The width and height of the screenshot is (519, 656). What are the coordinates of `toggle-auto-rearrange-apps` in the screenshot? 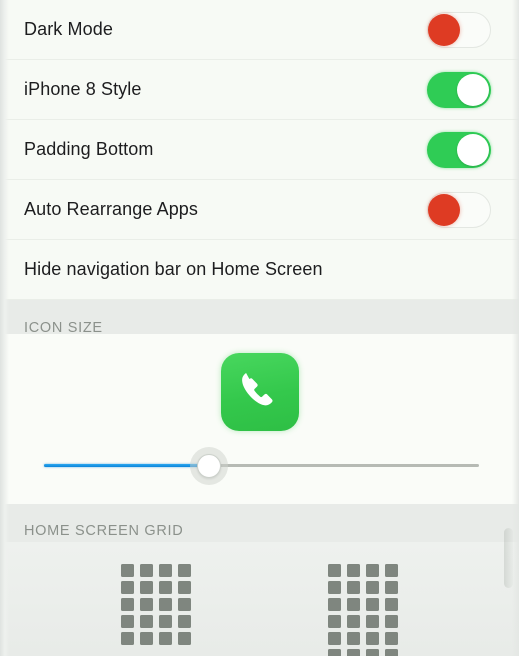 It's located at (459, 209).